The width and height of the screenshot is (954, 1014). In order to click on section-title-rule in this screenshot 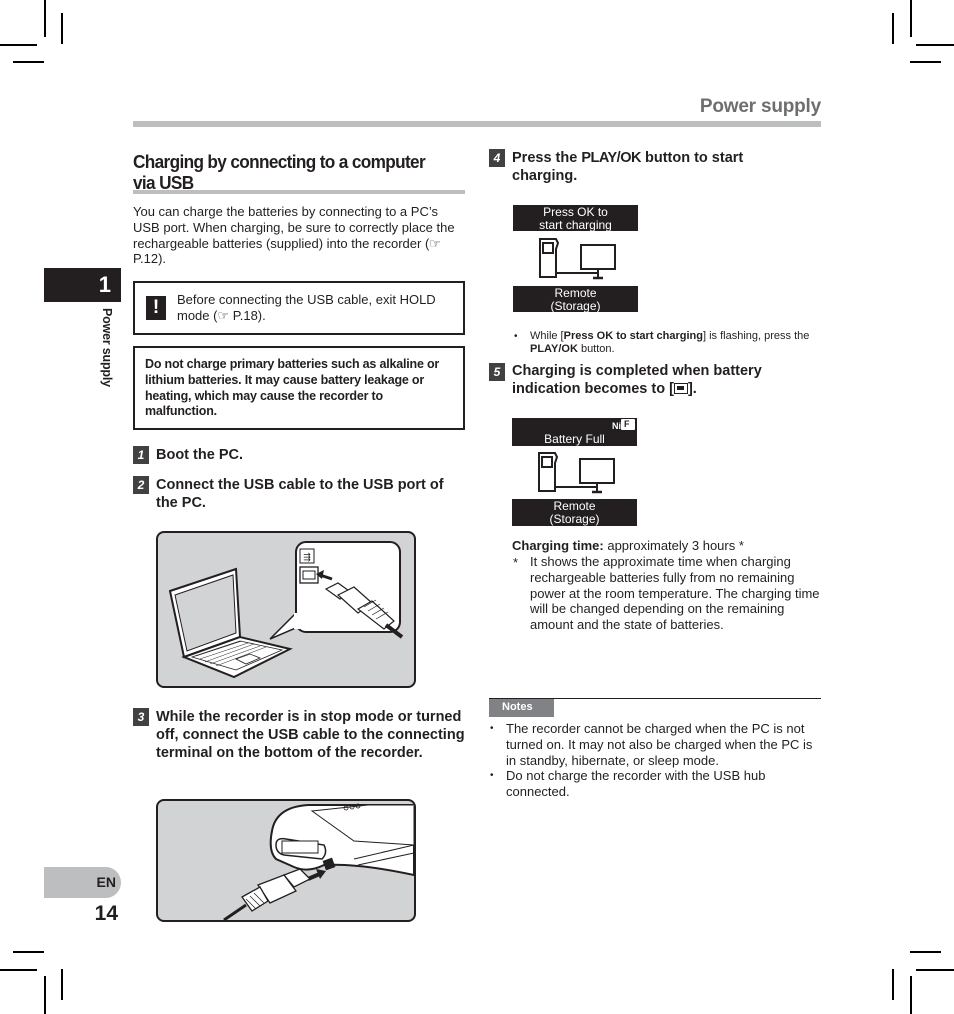, I will do `click(299, 192)`.